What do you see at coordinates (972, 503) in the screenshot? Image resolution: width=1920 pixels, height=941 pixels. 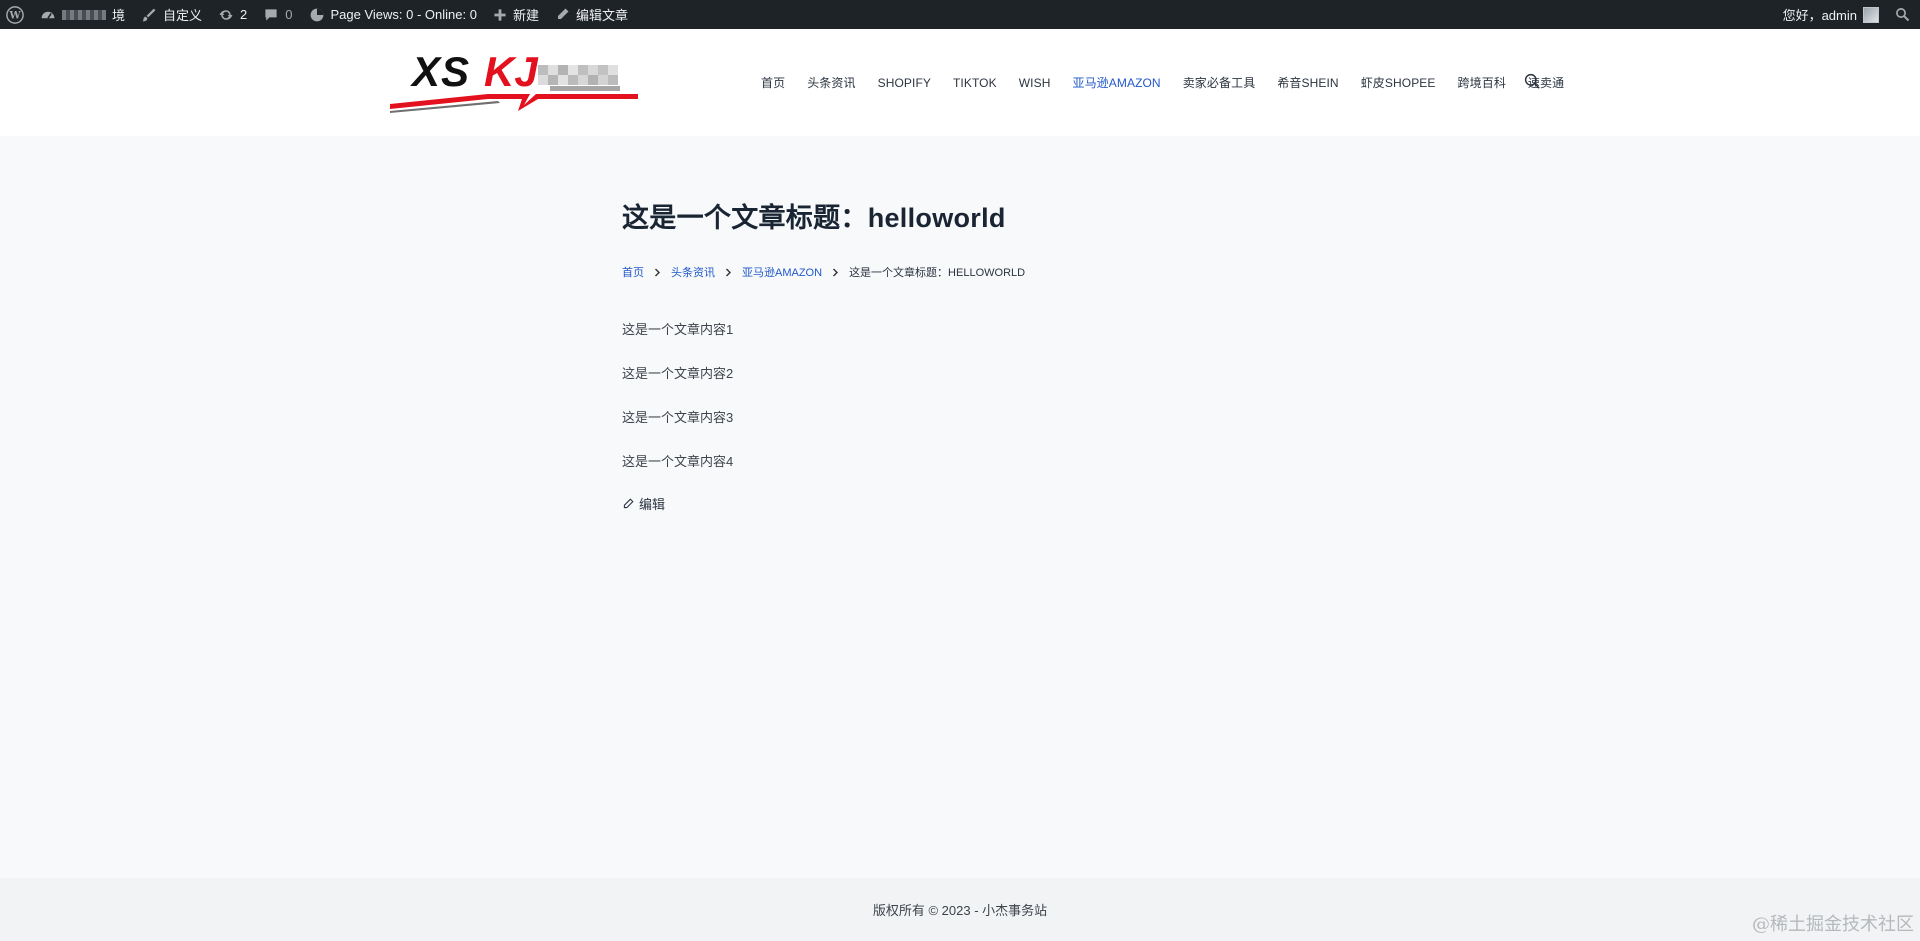 I see `edit-post-link: 编辑` at bounding box center [972, 503].